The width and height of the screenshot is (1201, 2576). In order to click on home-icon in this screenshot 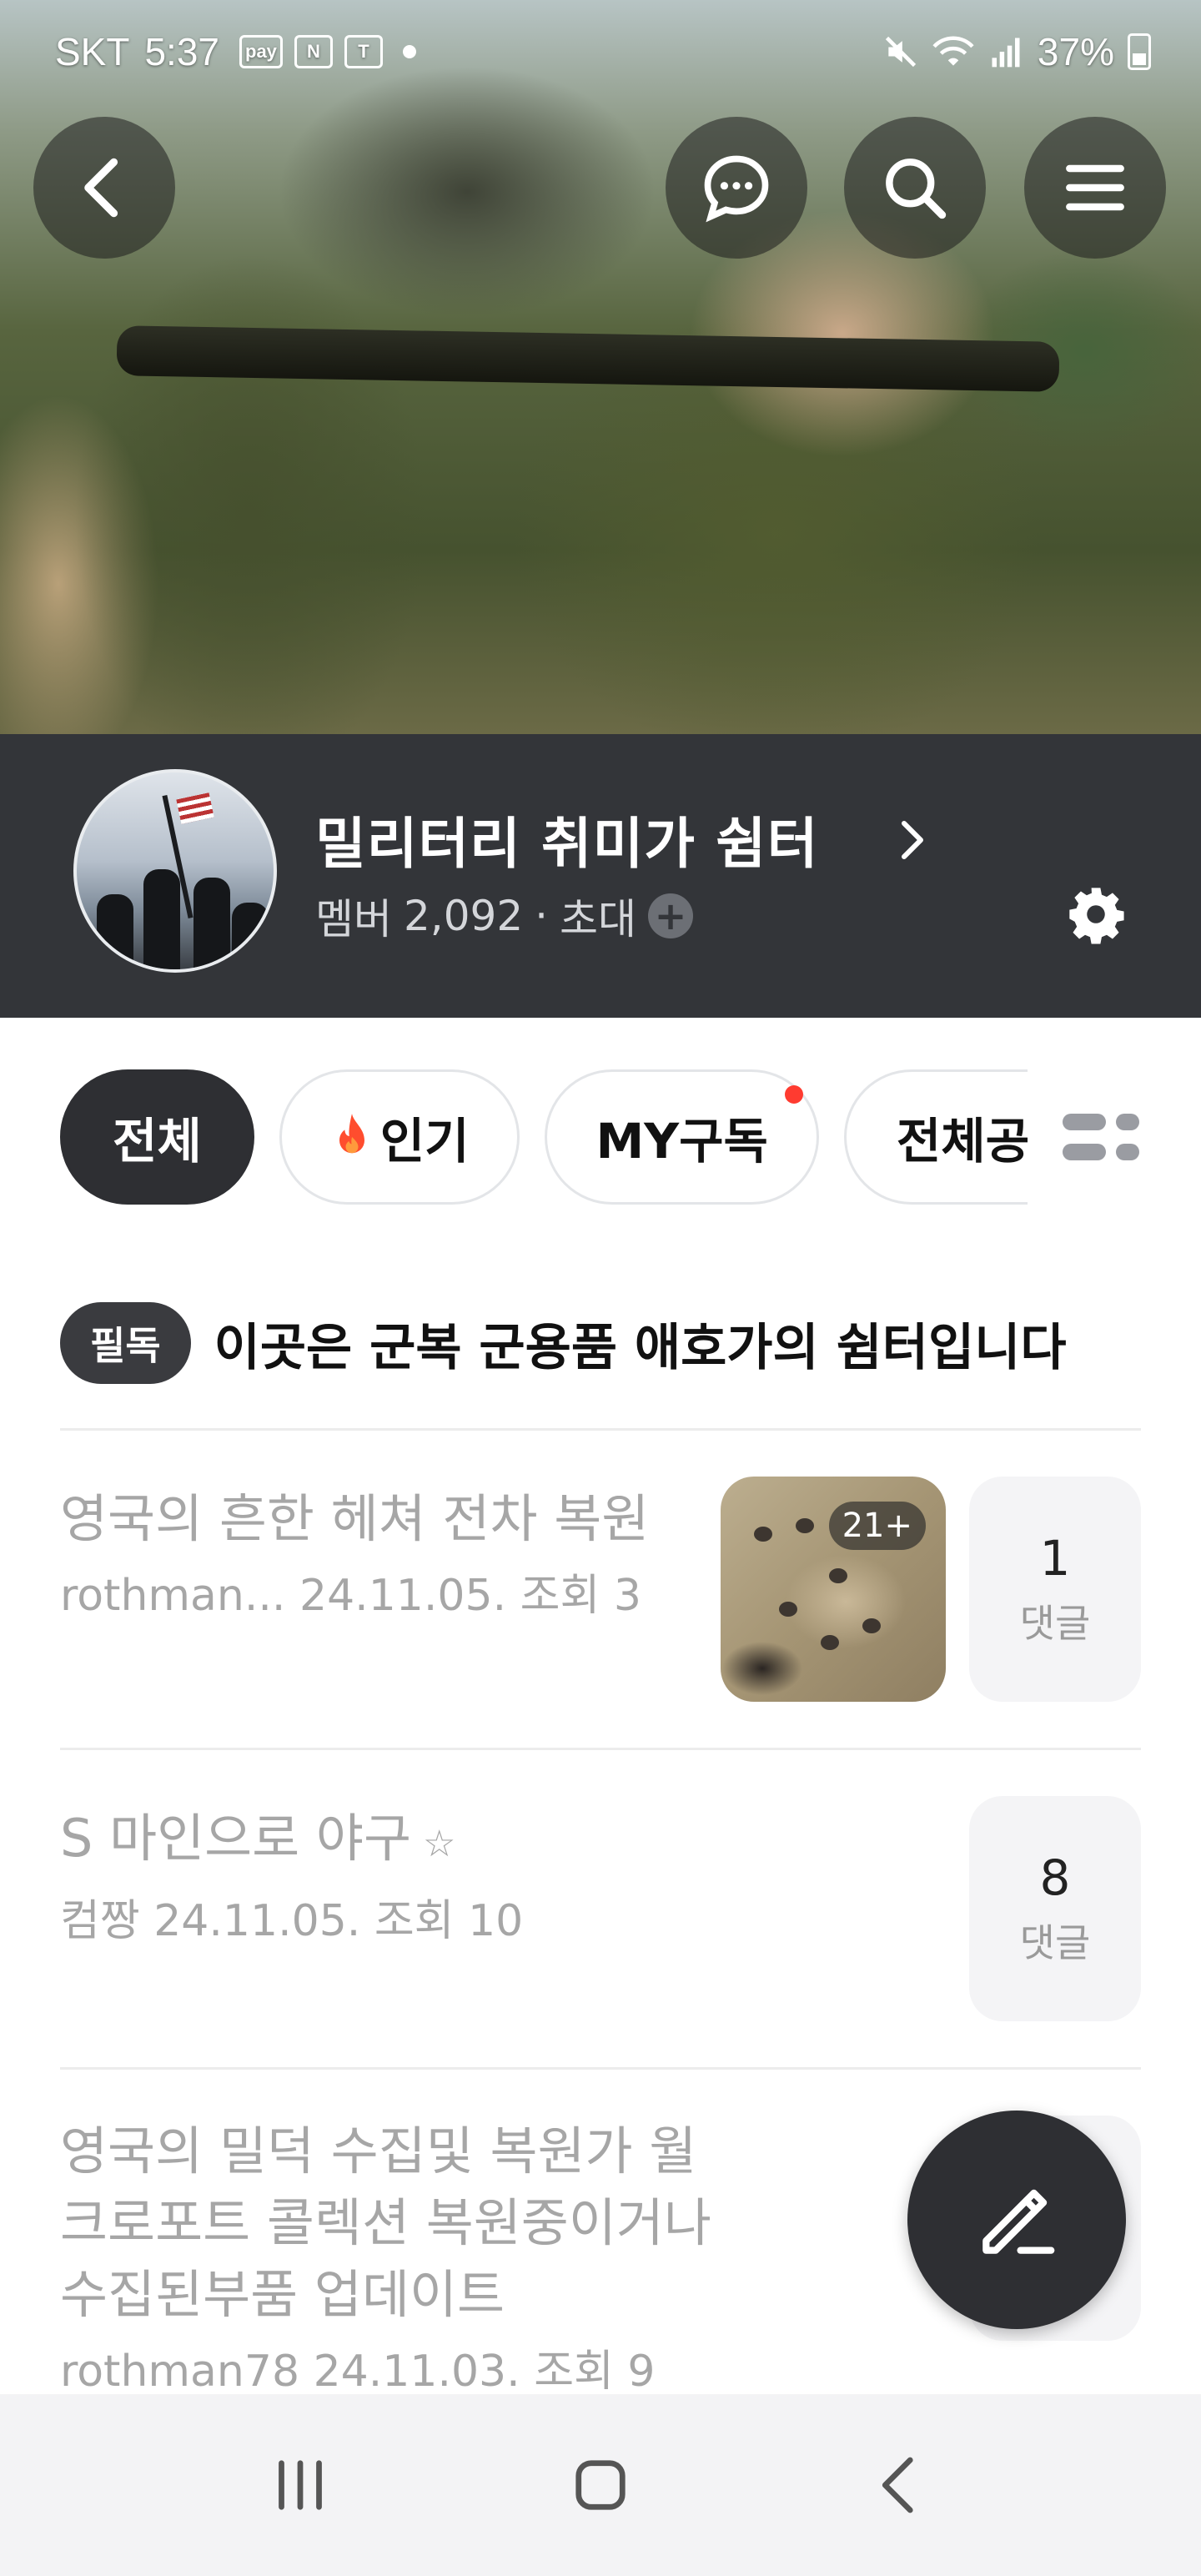, I will do `click(601, 2485)`.